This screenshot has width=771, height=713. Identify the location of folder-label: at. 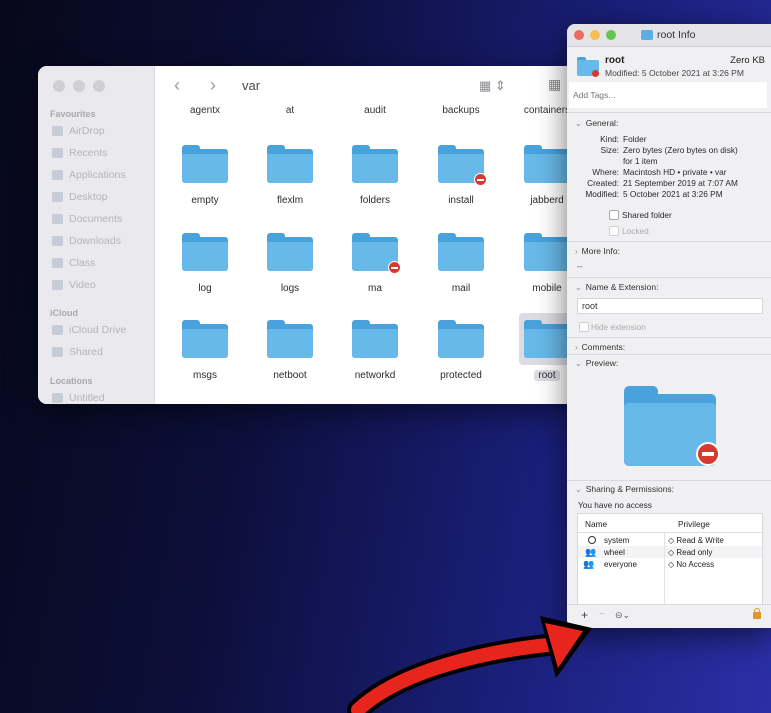
(290, 110).